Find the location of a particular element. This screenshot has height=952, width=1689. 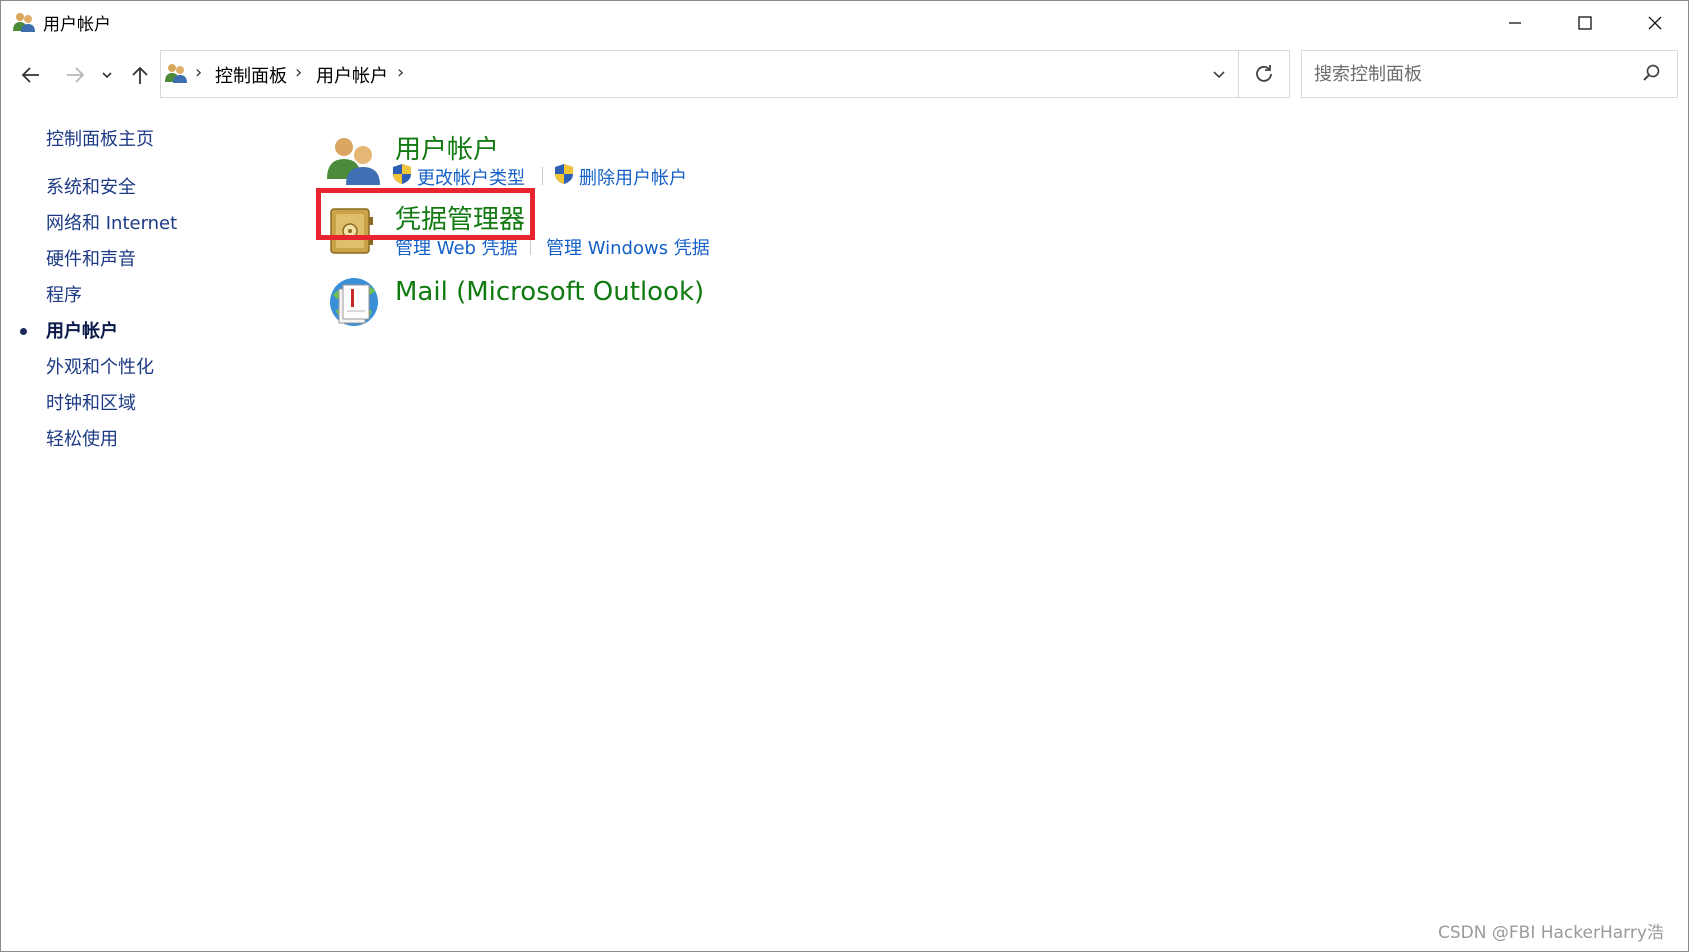

minimize-button is located at coordinates (1515, 23).